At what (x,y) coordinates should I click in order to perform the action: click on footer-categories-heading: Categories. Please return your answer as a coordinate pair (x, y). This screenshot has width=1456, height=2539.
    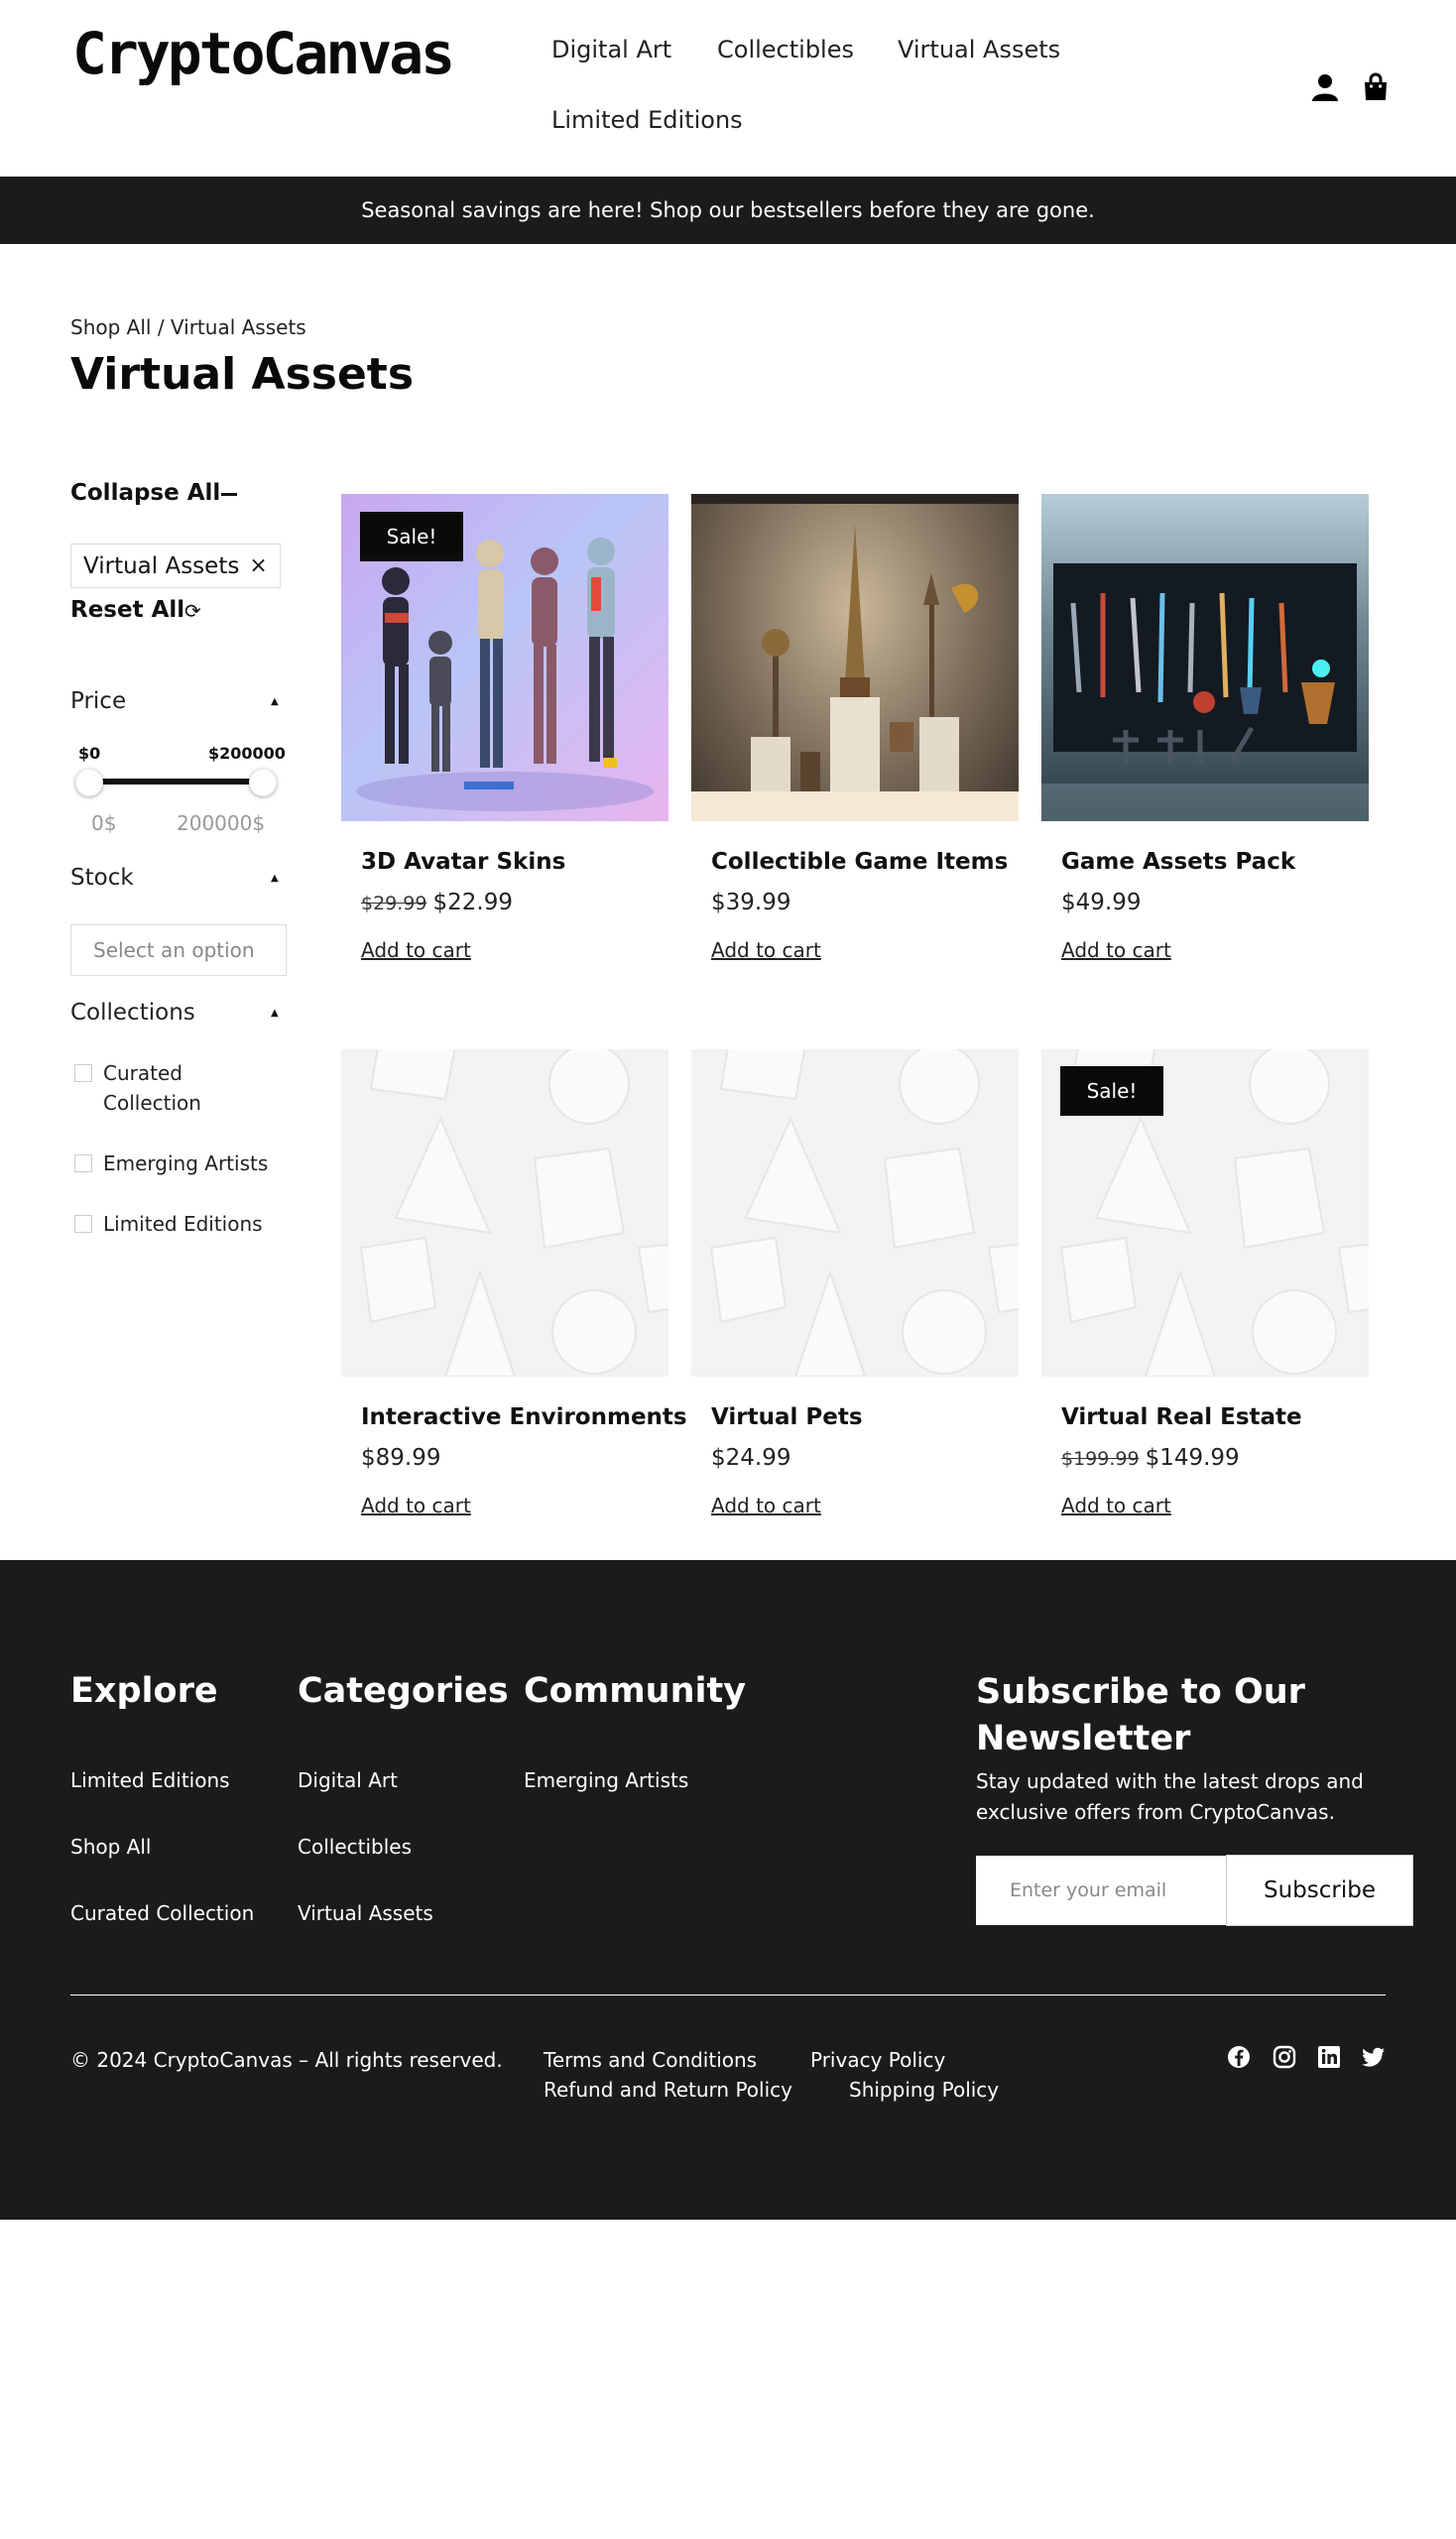
    Looking at the image, I should click on (403, 1691).